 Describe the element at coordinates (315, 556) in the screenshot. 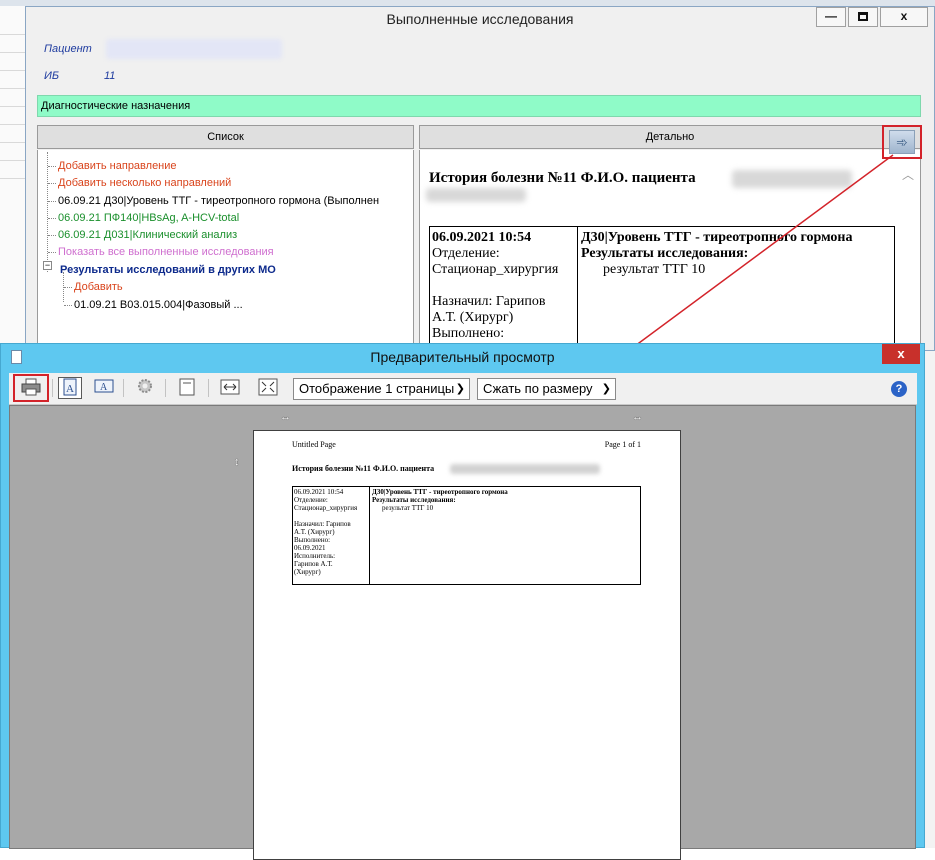

I see `page-executor-label: Исполнитель:` at that location.